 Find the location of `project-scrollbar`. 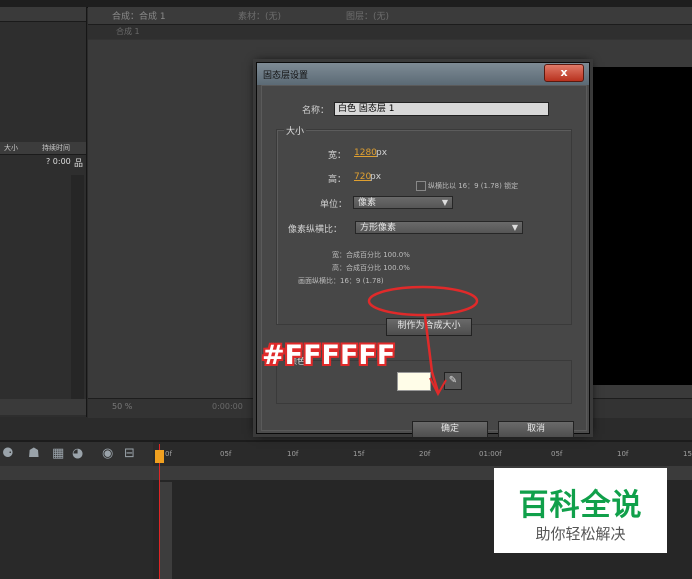

project-scrollbar is located at coordinates (77, 290).